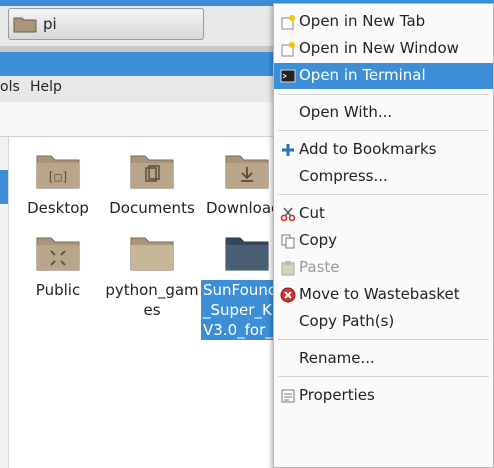  I want to click on documents-folder-icon, so click(152, 172).